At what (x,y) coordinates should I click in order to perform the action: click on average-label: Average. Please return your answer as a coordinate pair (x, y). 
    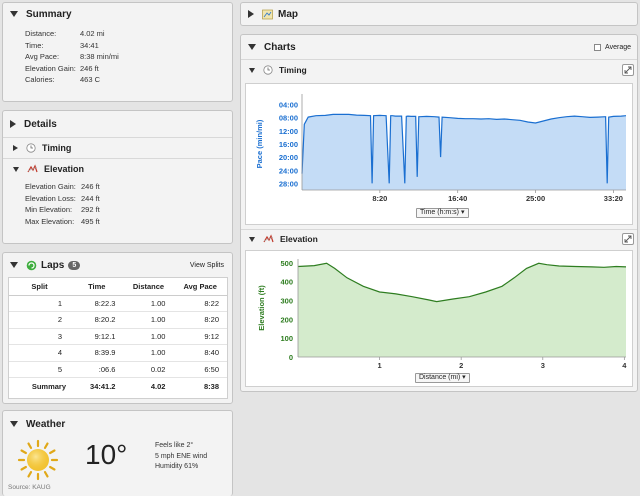
    Looking at the image, I should click on (618, 47).